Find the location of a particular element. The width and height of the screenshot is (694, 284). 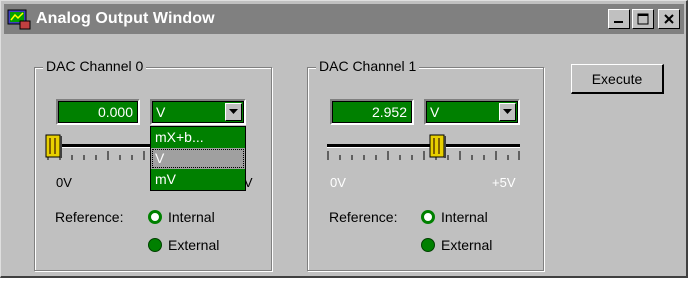

dac0-external-radio: External is located at coordinates (183, 245).